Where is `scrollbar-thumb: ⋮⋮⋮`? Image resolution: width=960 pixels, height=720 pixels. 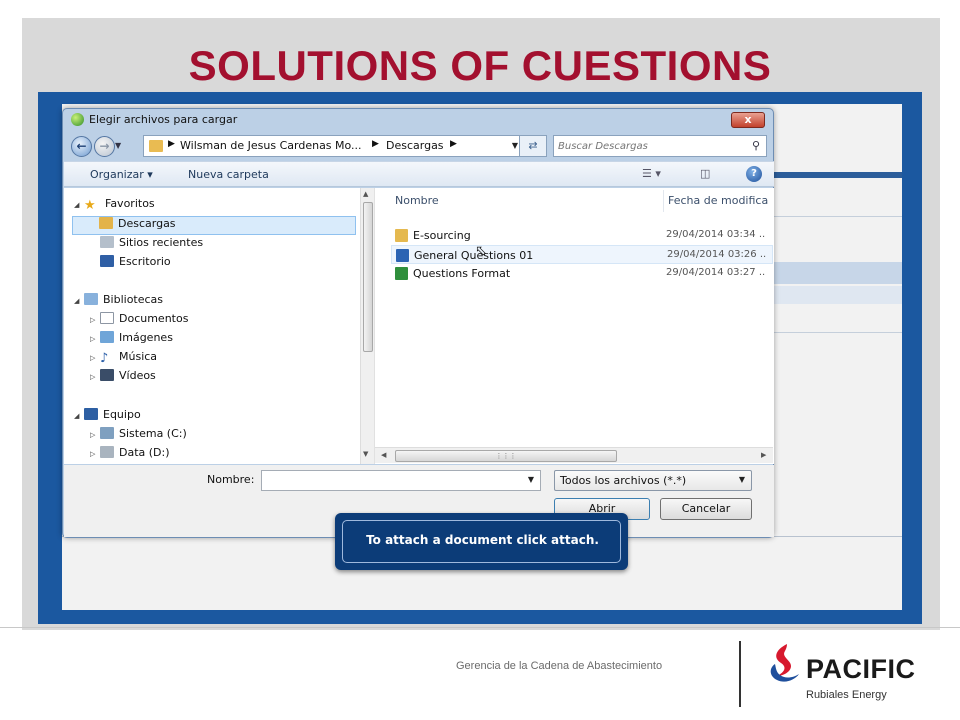
scrollbar-thumb: ⋮⋮⋮ is located at coordinates (506, 456).